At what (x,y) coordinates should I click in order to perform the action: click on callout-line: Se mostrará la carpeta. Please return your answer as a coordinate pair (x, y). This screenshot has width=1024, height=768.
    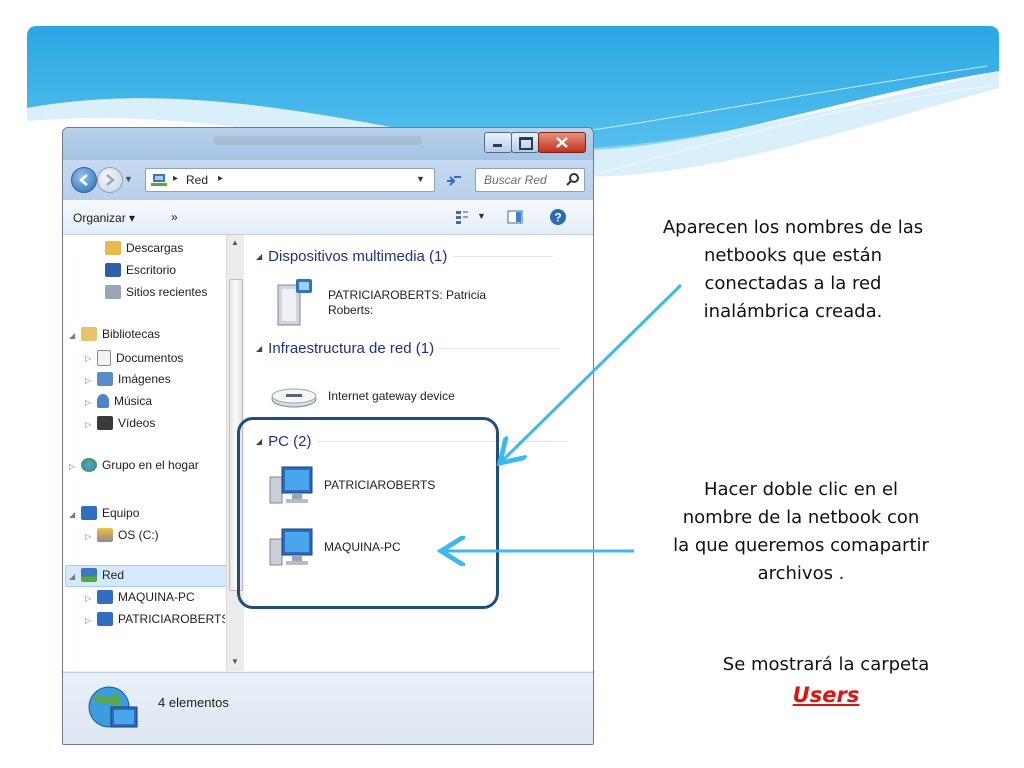
    Looking at the image, I should click on (826, 664).